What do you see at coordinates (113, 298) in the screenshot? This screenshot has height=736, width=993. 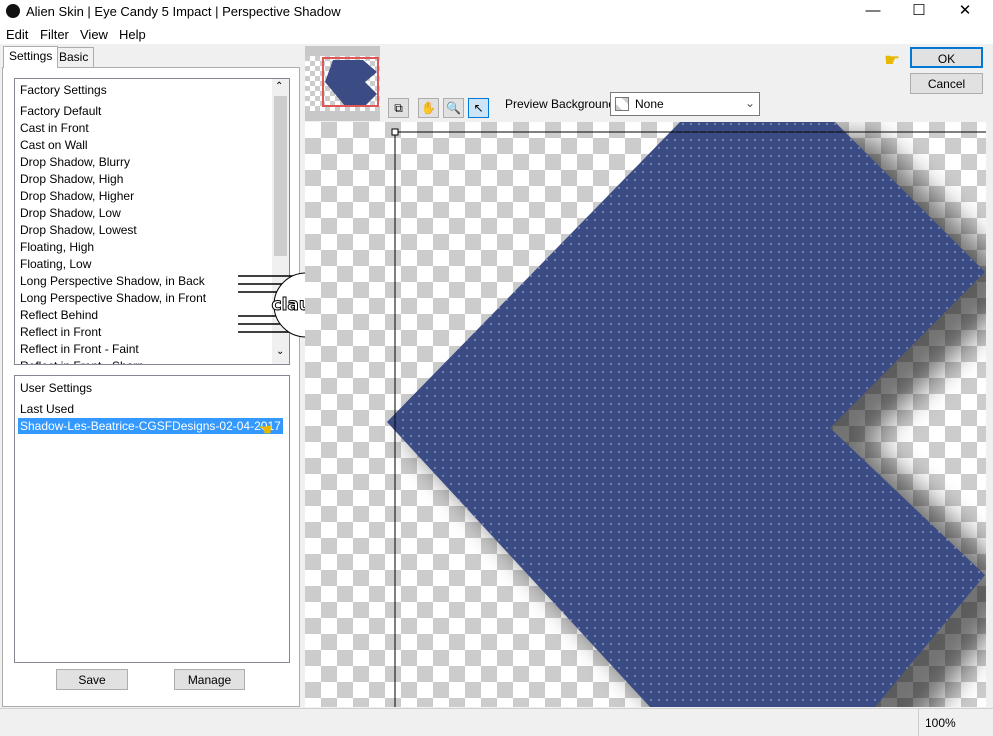 I see `list-item: Long Perspective Shadow, in Front` at bounding box center [113, 298].